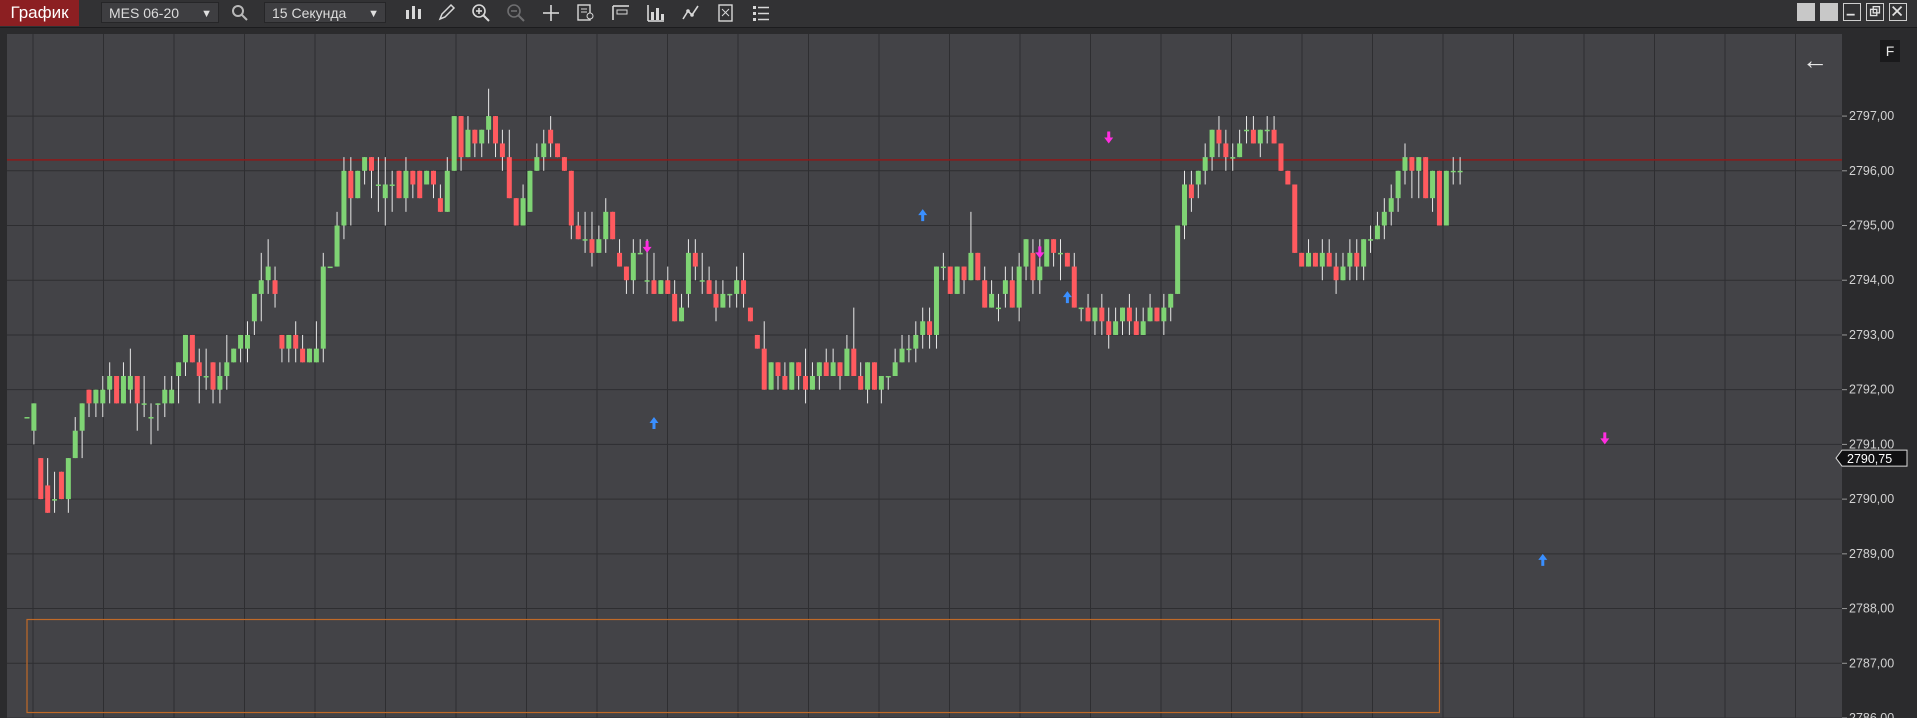  What do you see at coordinates (691, 13) in the screenshot?
I see `indicator-icon` at bounding box center [691, 13].